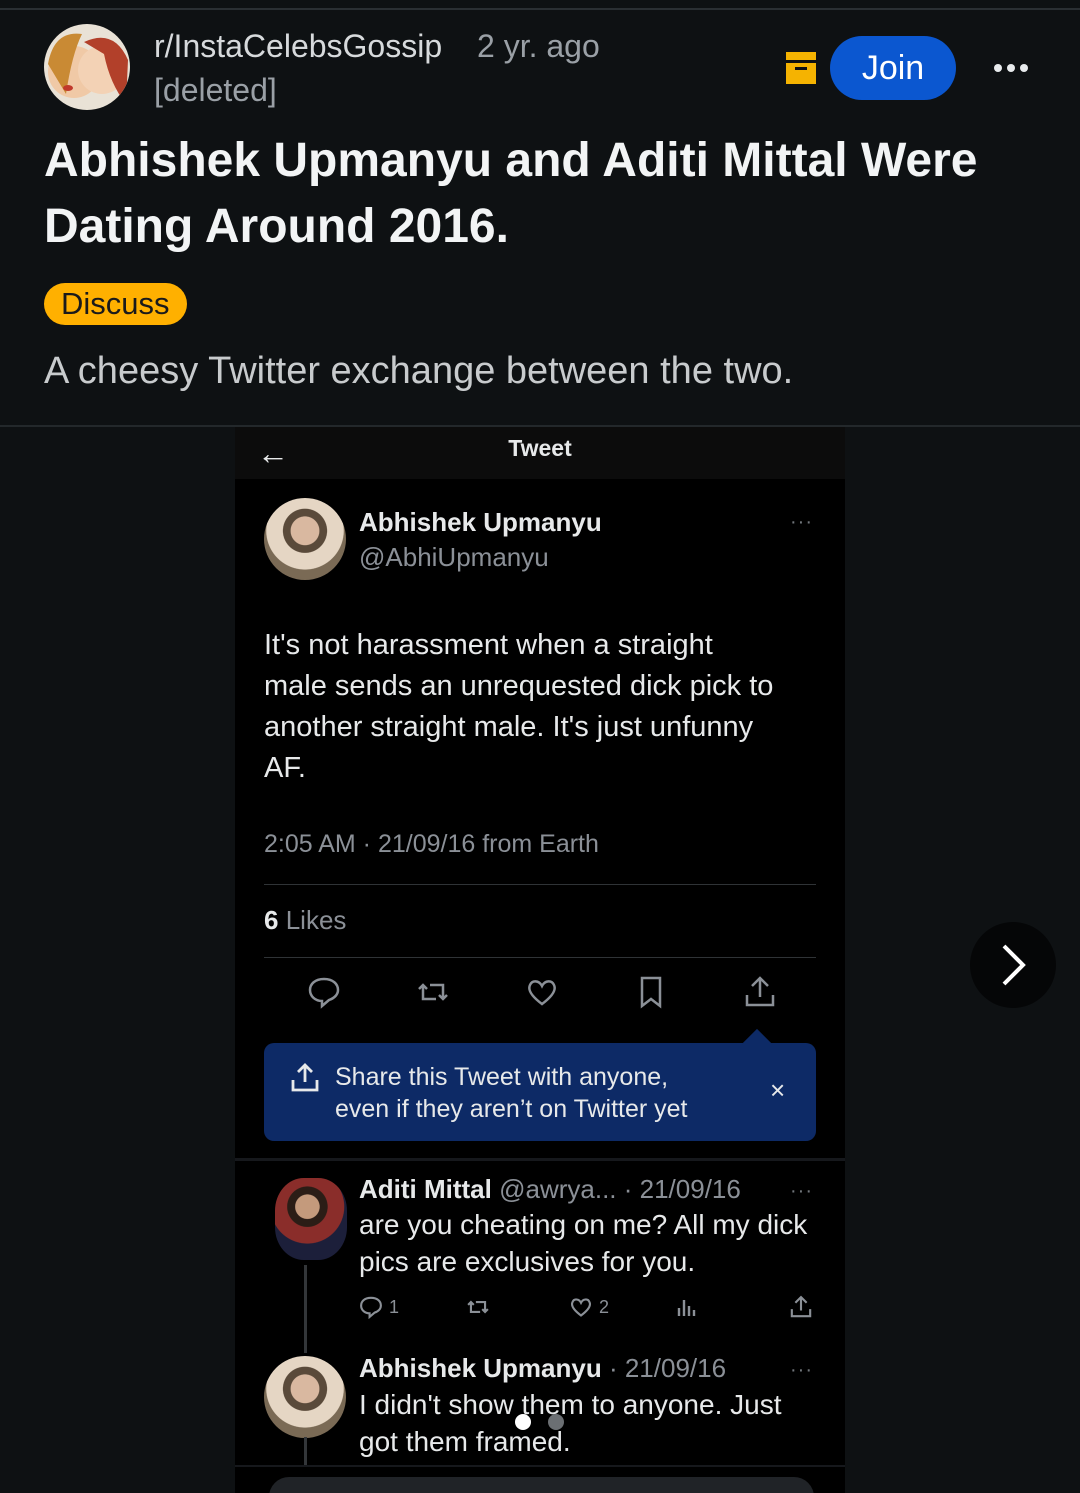  What do you see at coordinates (454, 557) in the screenshot?
I see `tweet-author-handle: @AbhiUpmanyu` at bounding box center [454, 557].